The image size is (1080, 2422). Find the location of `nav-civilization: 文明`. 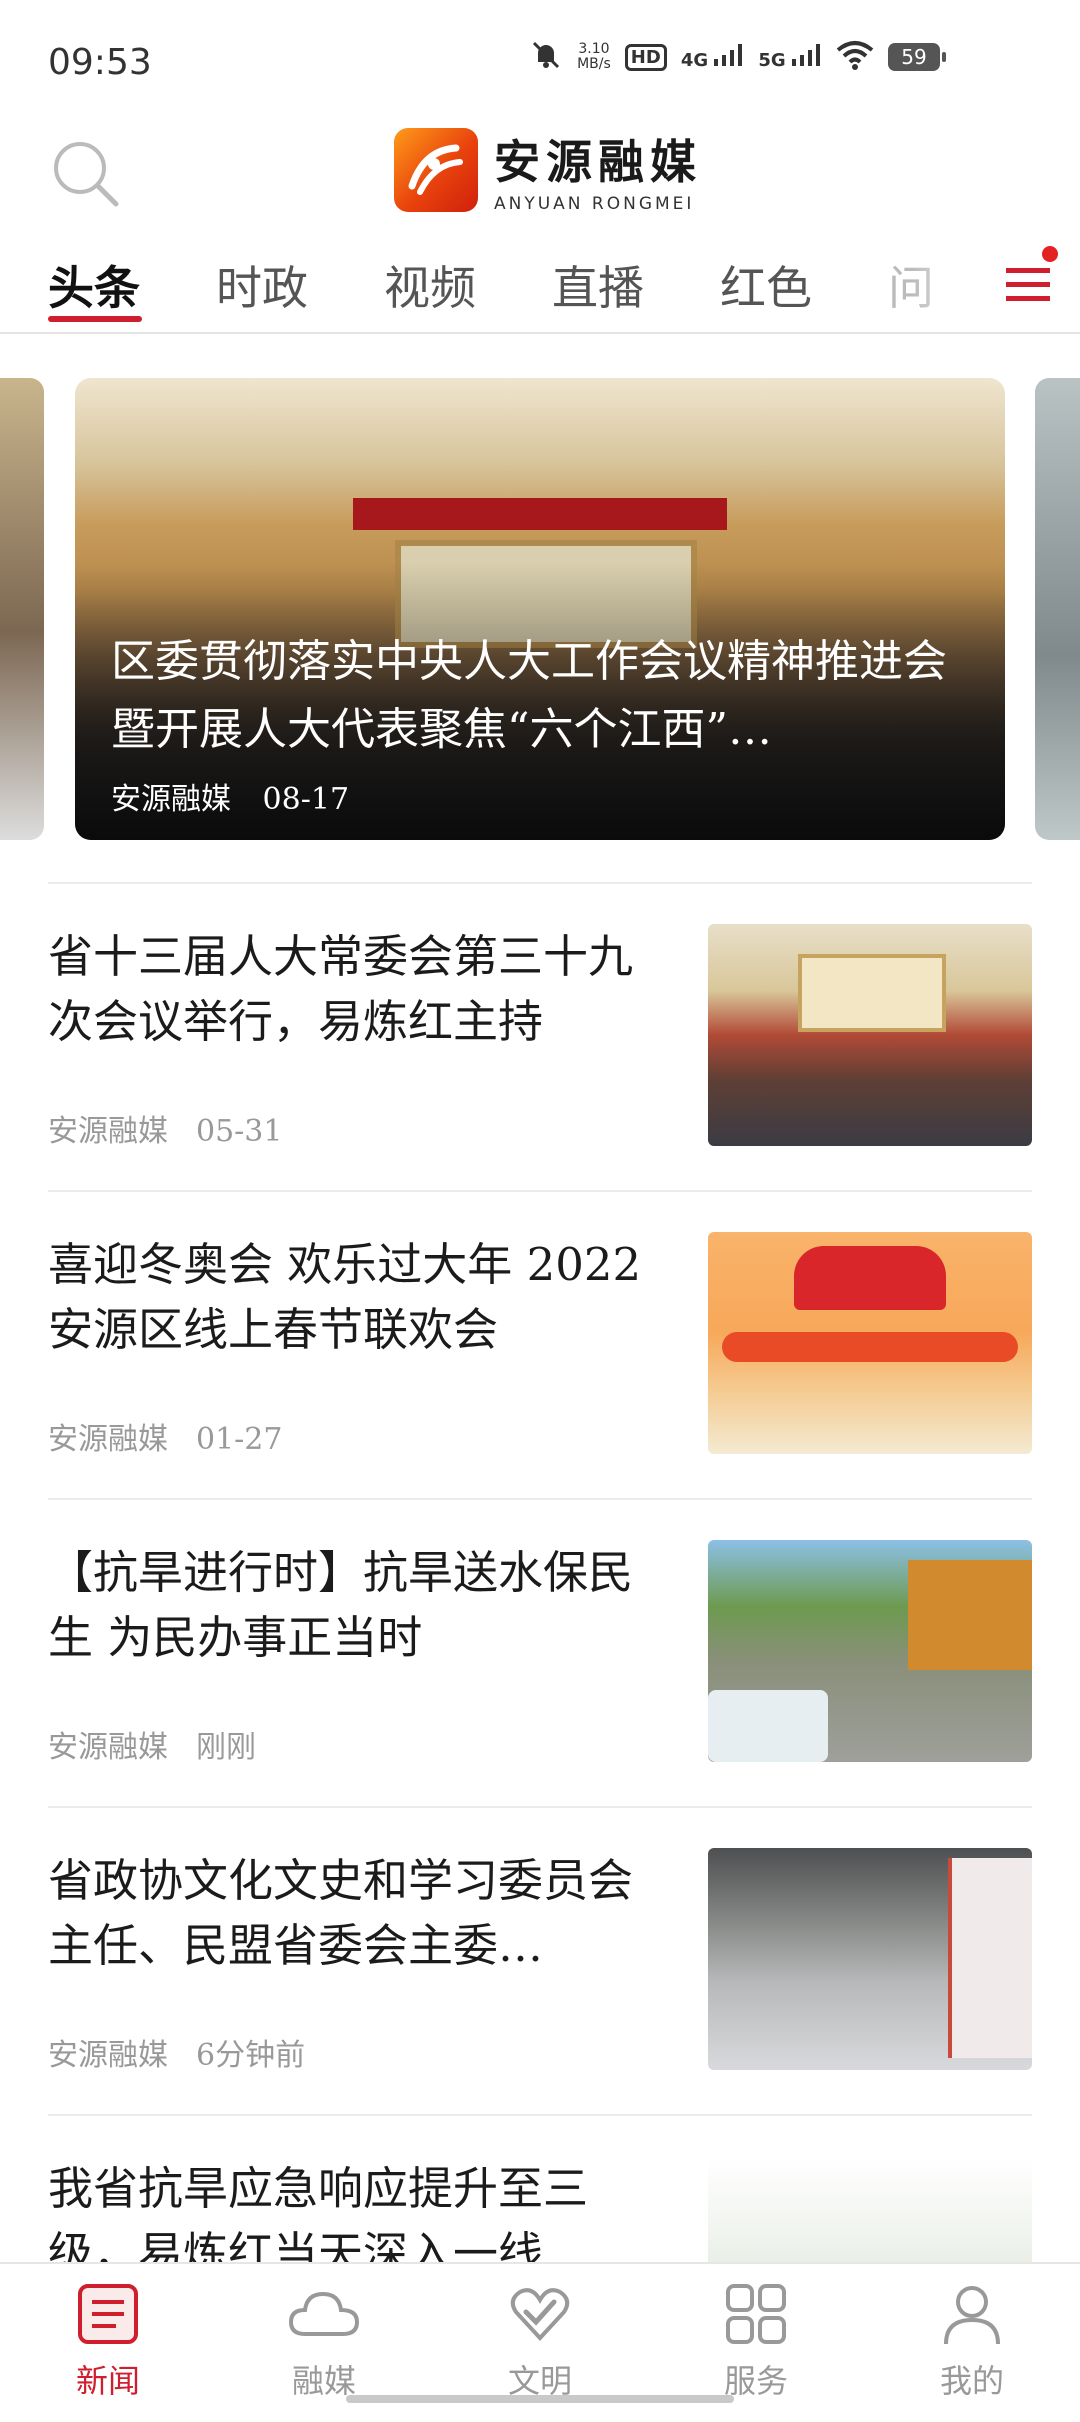

nav-civilization: 文明 is located at coordinates (540, 2342).